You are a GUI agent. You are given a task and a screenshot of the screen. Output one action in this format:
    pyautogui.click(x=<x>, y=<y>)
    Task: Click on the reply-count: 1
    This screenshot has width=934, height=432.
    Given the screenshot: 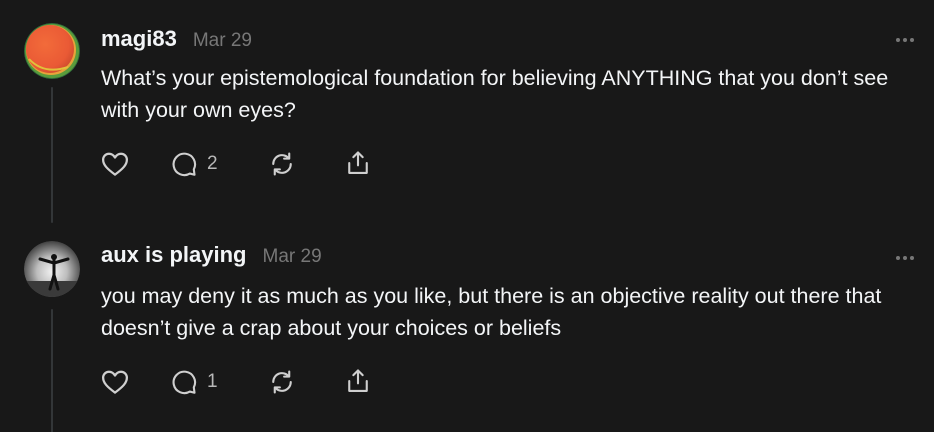 What is the action you would take?
    pyautogui.click(x=212, y=381)
    